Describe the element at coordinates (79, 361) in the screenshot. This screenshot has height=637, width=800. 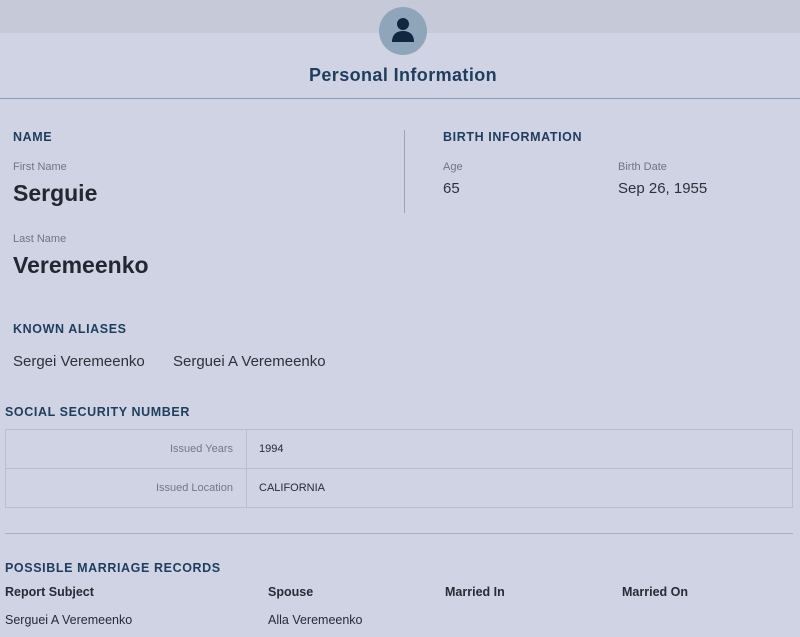
I see `alias-item: Sergei Veremeenko` at that location.